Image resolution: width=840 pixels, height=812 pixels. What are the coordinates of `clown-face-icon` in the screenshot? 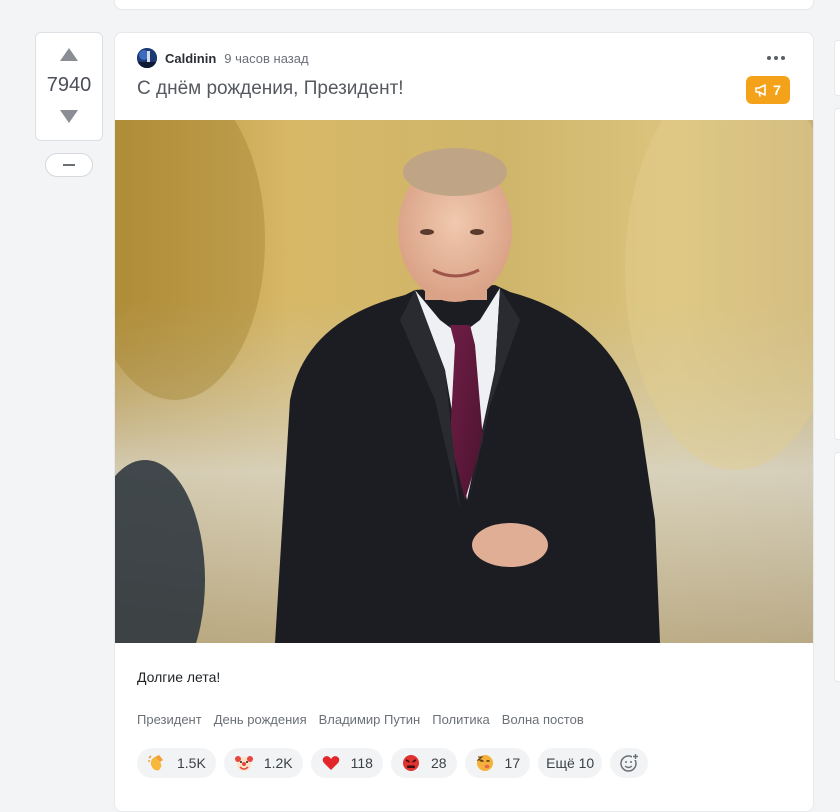 It's located at (244, 763).